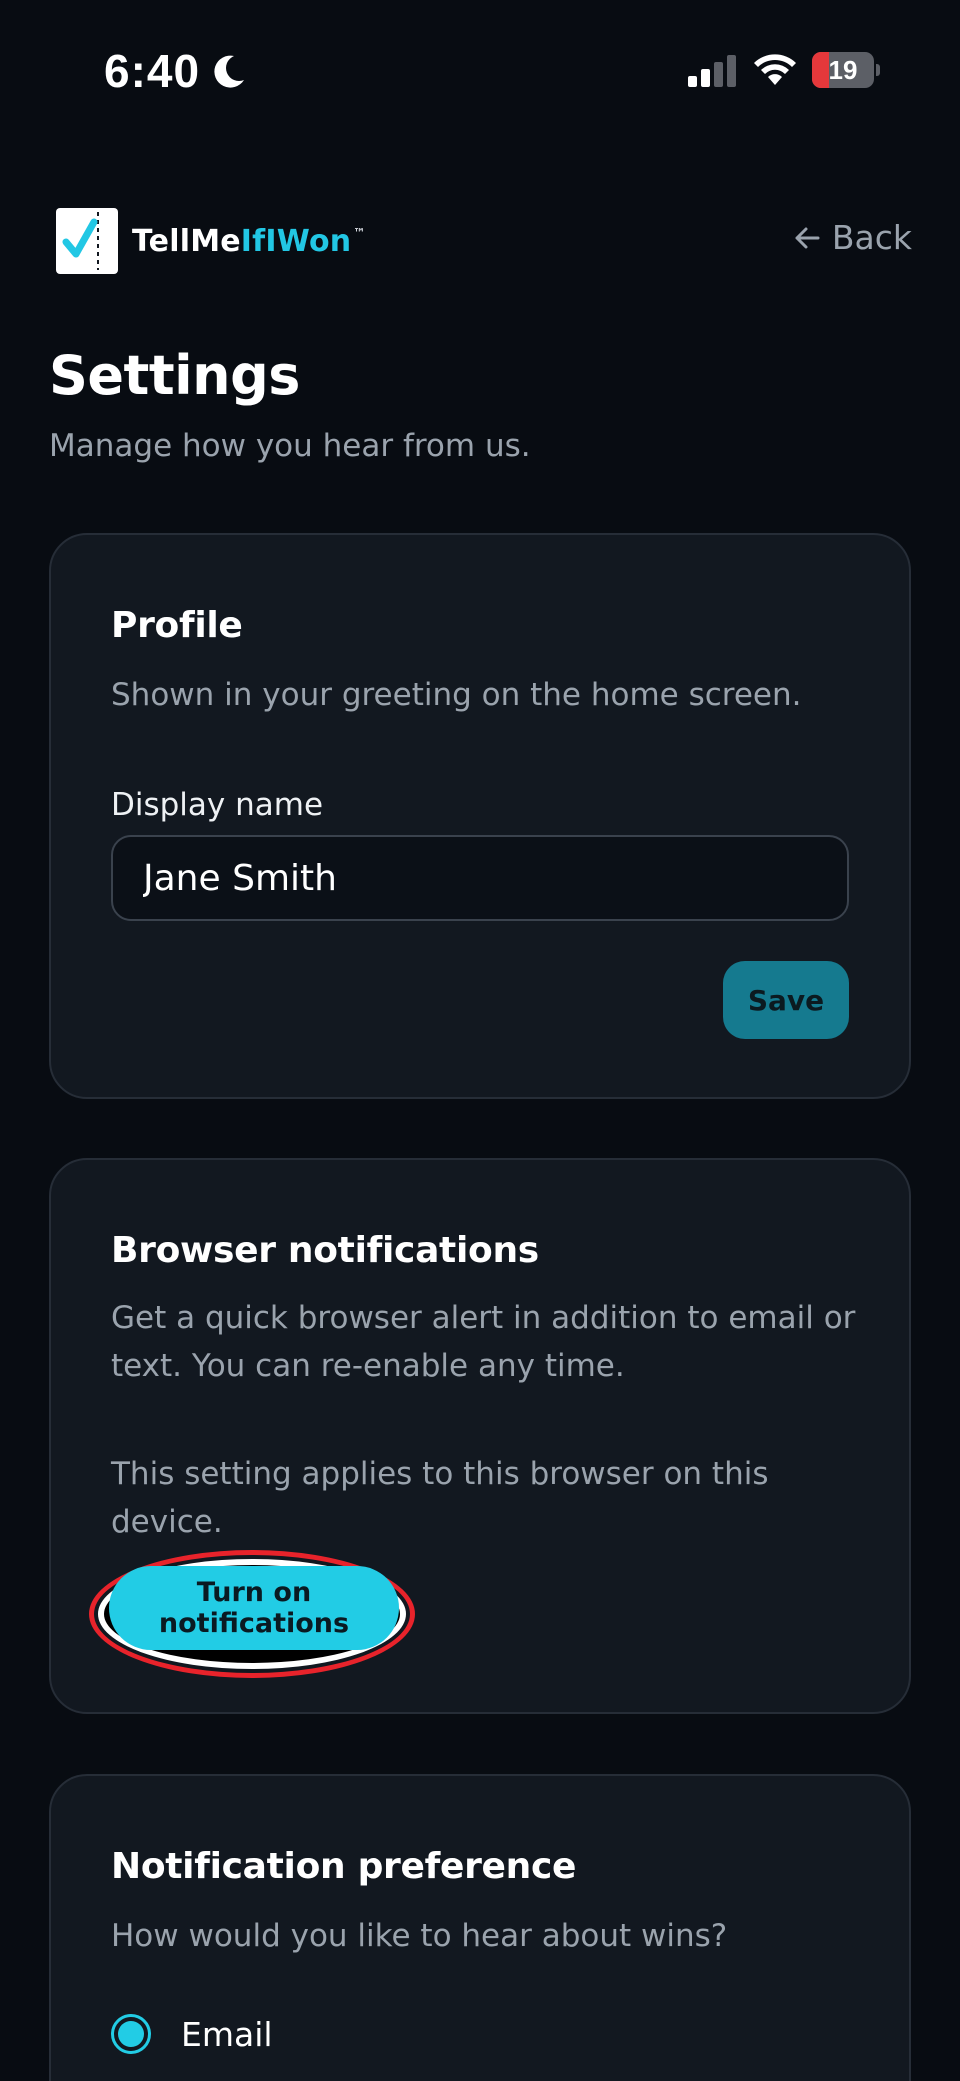  Describe the element at coordinates (174, 375) in the screenshot. I see `page-title: Settings` at that location.